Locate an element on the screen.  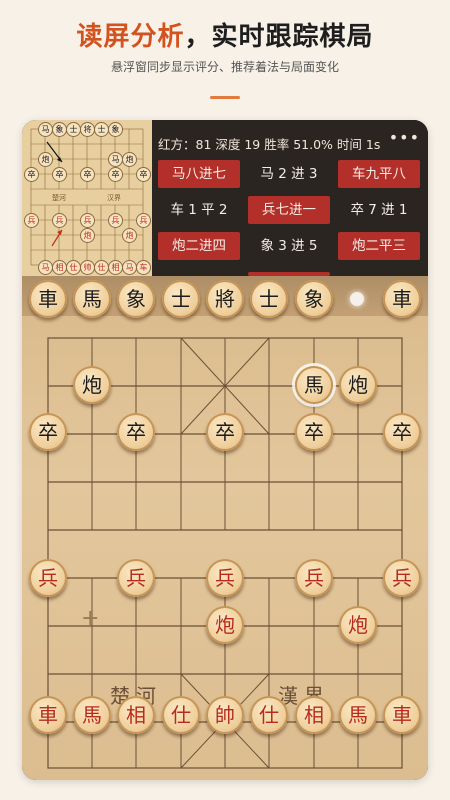
move-item: 车九平八 is located at coordinates (379, 174).